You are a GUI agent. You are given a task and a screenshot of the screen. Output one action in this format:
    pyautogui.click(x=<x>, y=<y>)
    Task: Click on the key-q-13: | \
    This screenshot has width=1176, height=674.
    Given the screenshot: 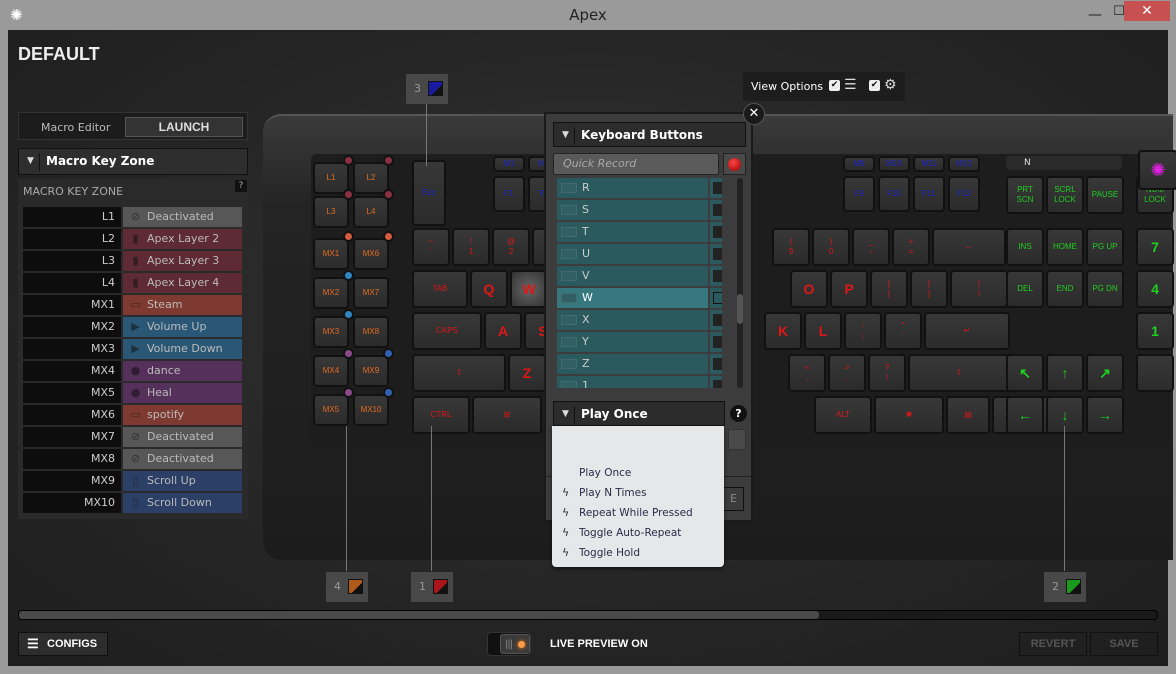 What is the action you would take?
    pyautogui.click(x=979, y=289)
    